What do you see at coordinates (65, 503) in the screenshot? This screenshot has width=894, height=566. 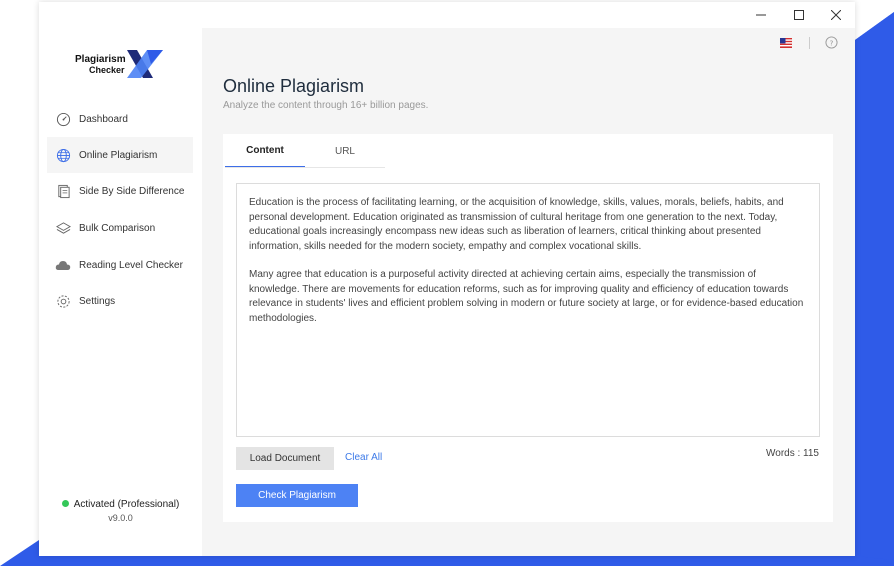 I see `status-dot` at bounding box center [65, 503].